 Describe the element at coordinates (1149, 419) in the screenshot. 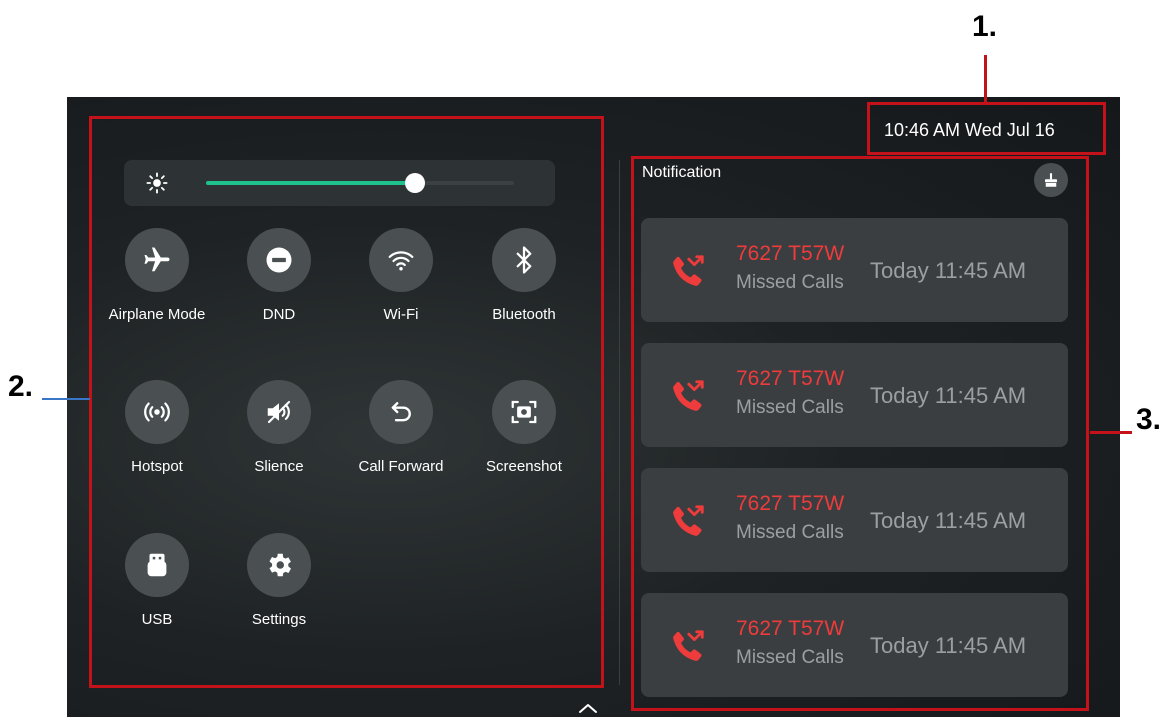

I see `callout-number-3: 3.` at that location.